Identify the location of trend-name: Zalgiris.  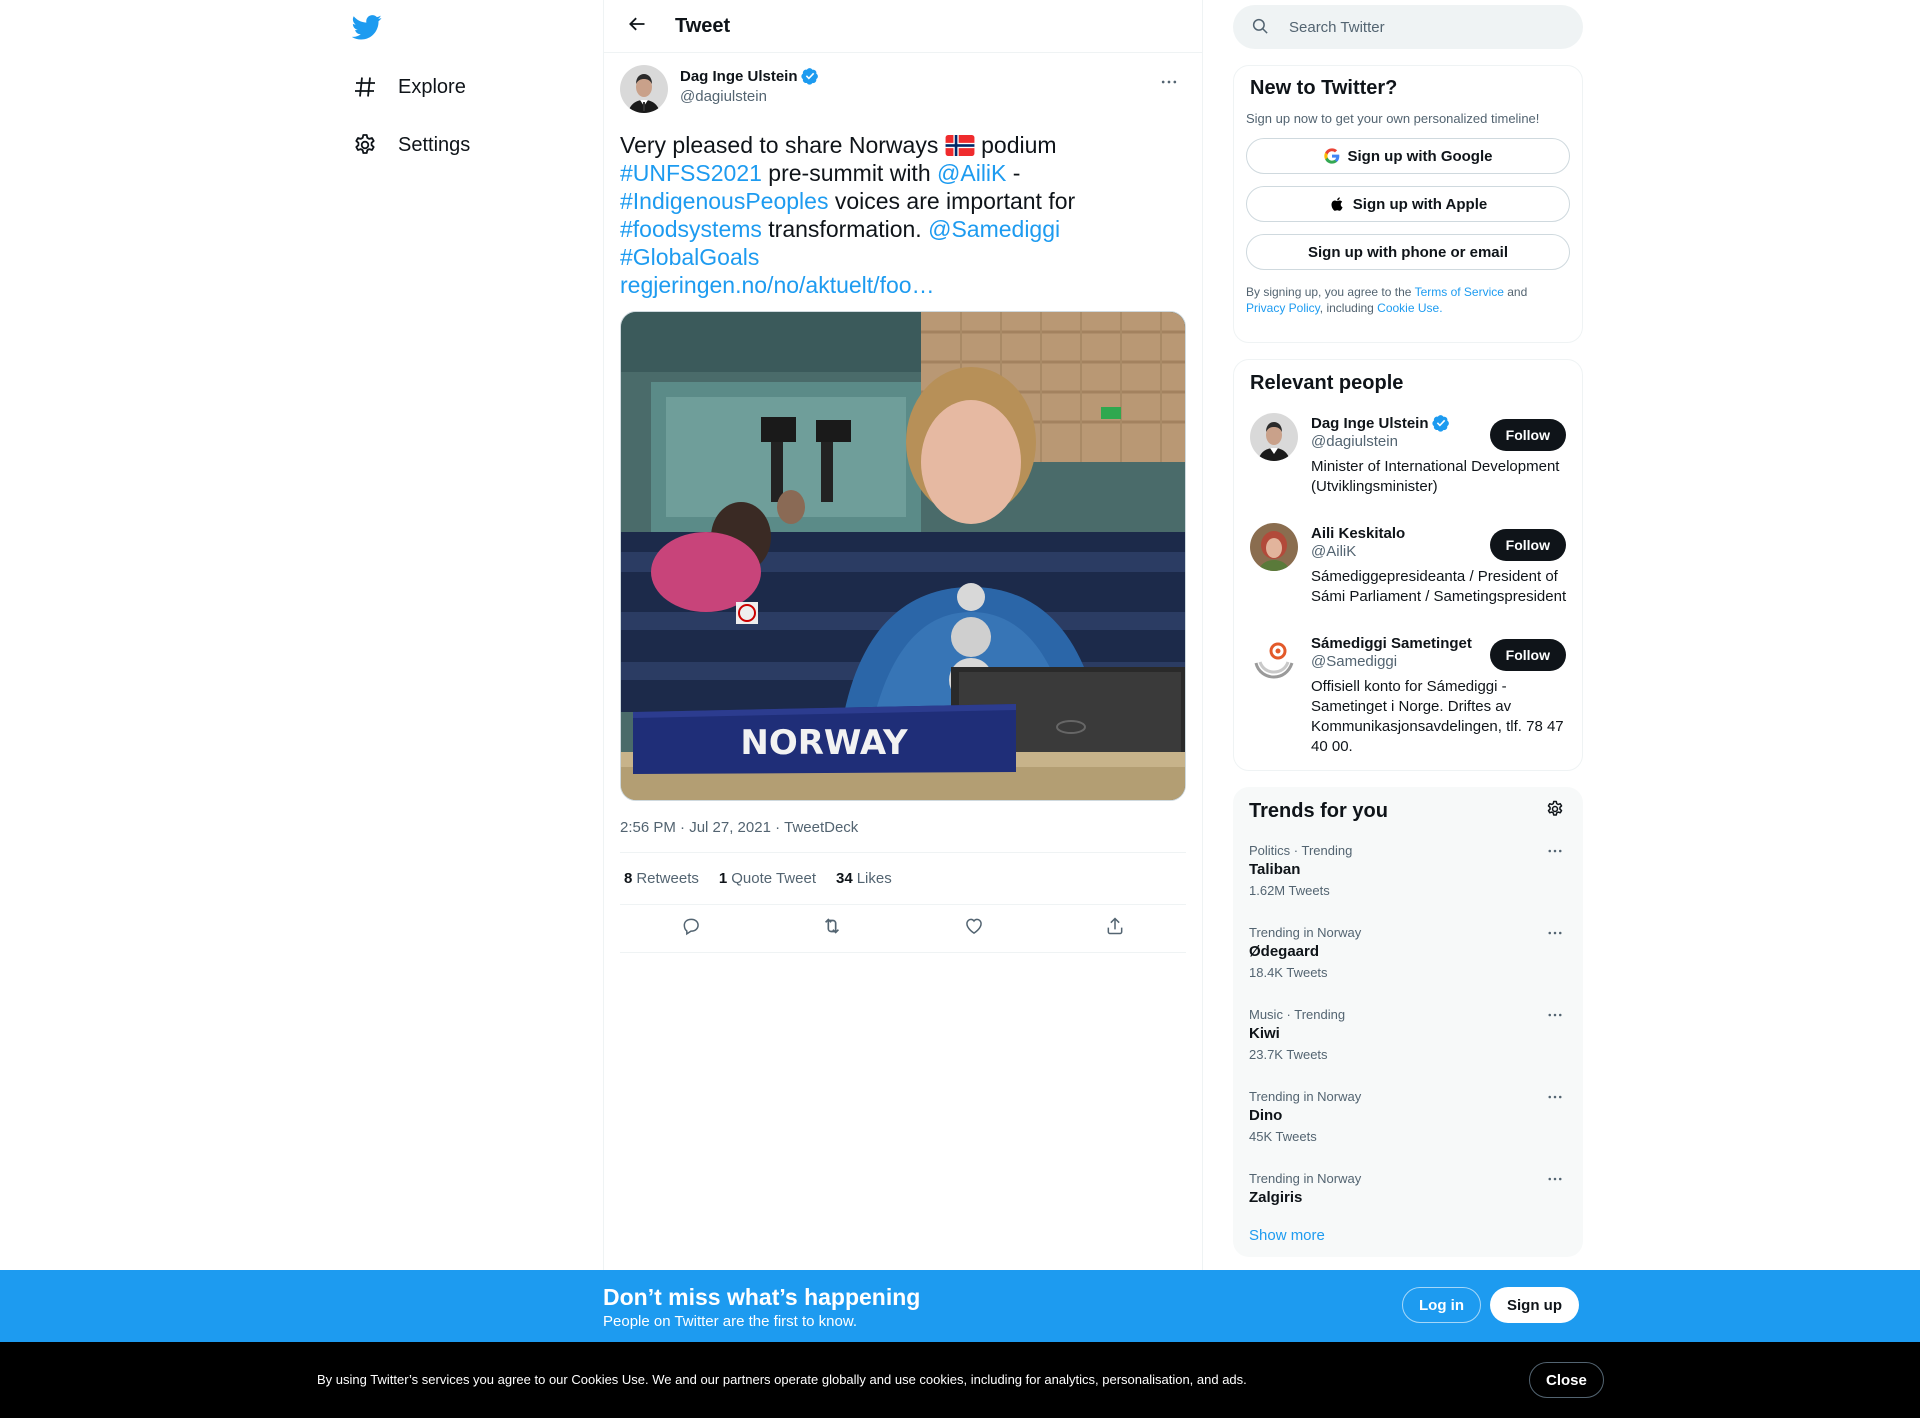
(1276, 1197).